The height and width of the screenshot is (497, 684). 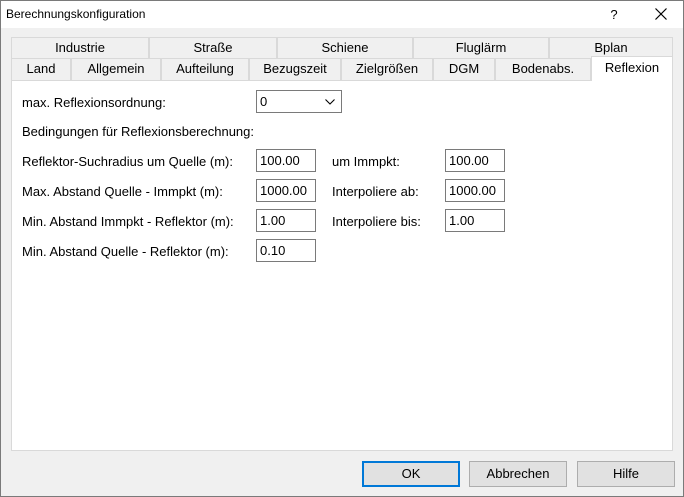 I want to click on search-radius-immpkt-label: um Immpkt:, so click(x=366, y=161).